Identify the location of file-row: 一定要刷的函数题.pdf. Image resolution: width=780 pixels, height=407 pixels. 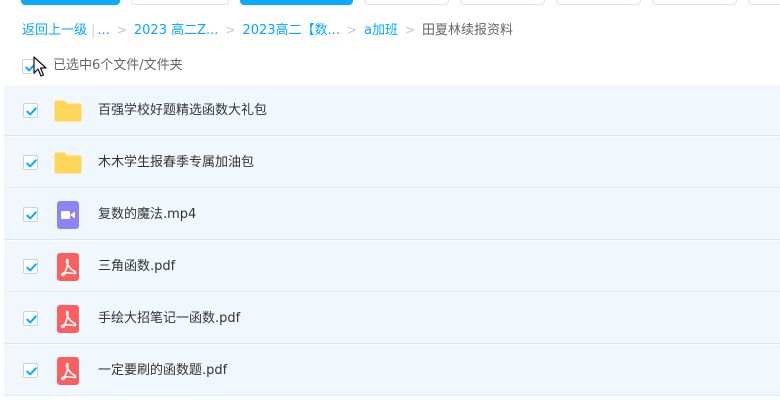
(392, 370).